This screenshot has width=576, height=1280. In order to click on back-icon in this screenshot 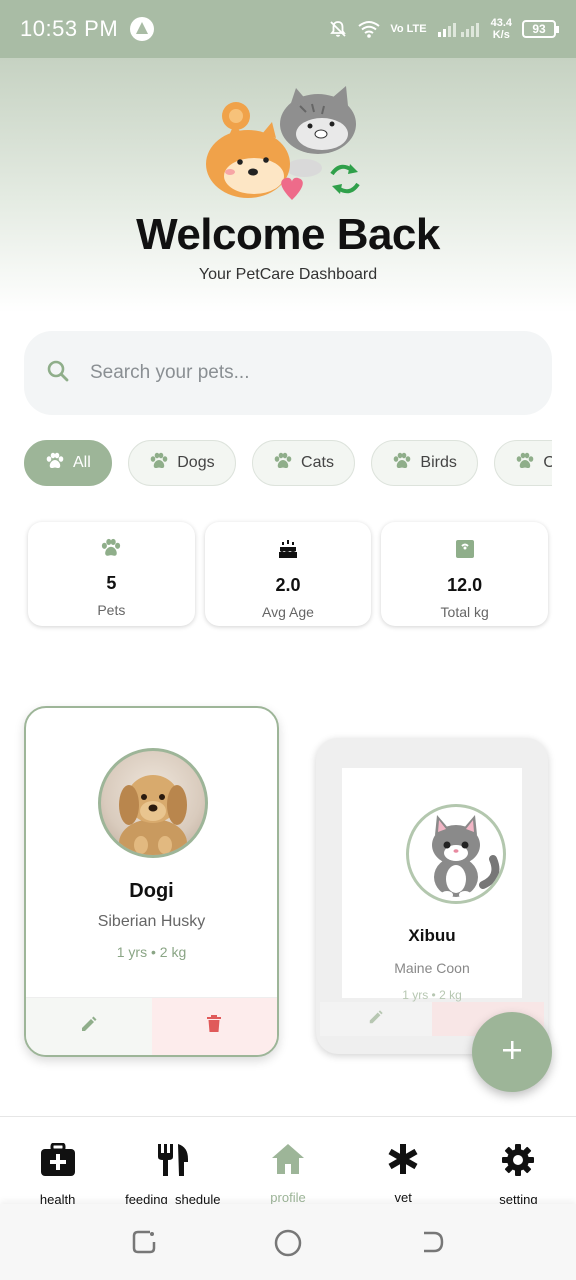, I will do `click(432, 1244)`.